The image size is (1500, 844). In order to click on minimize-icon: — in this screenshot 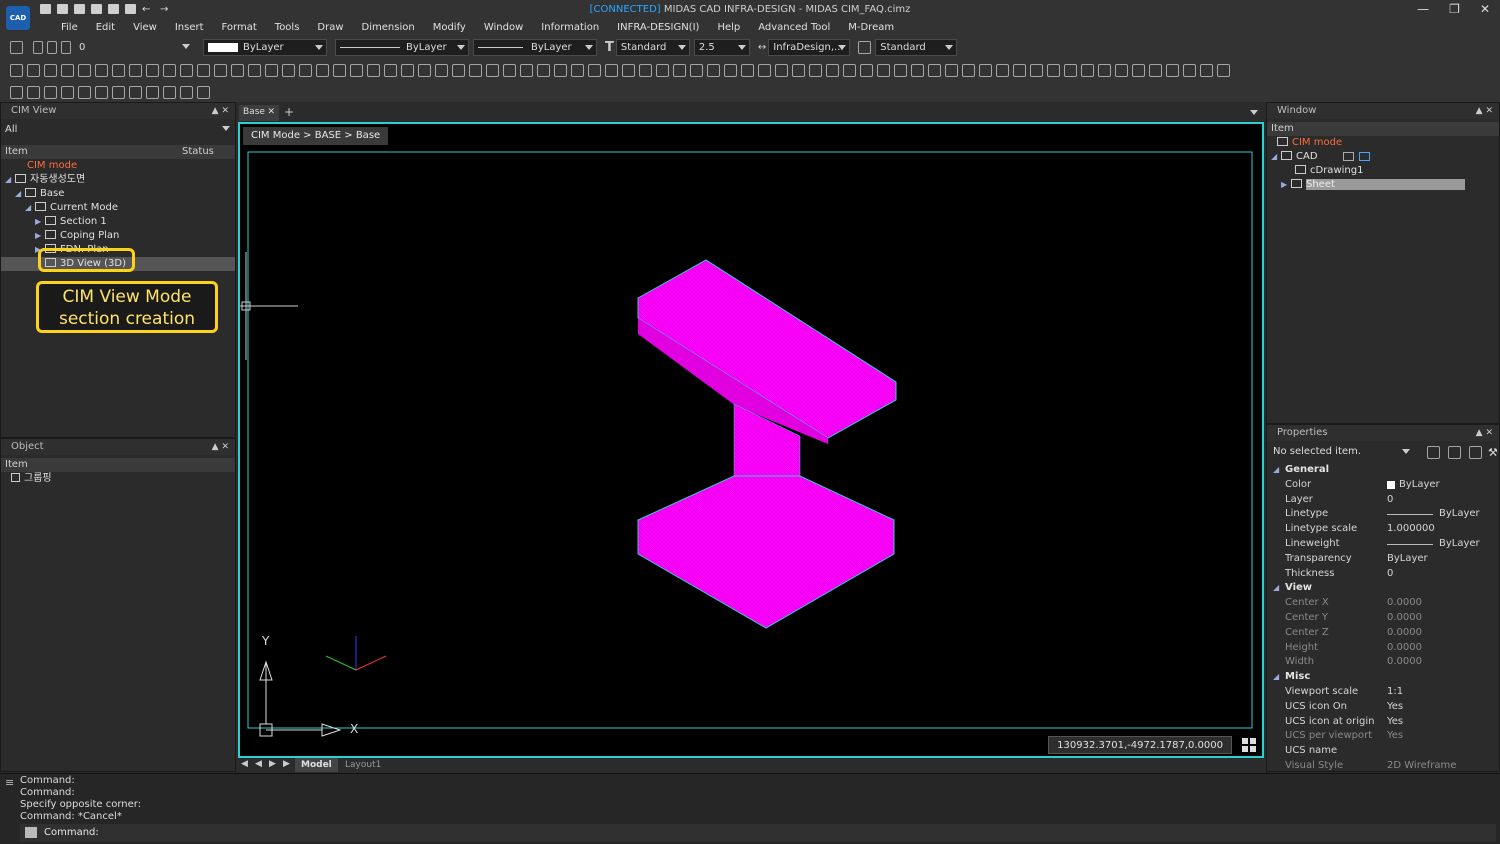, I will do `click(1423, 9)`.